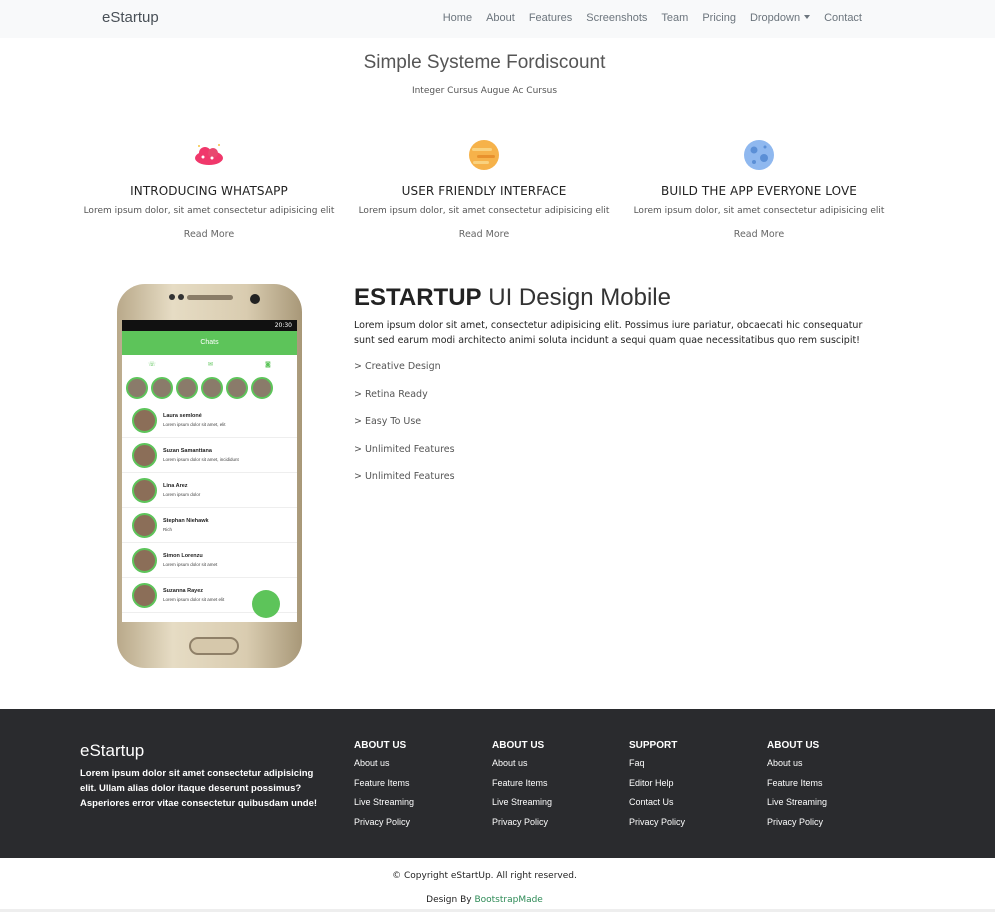 Image resolution: width=995 pixels, height=912 pixels. What do you see at coordinates (404, 403) in the screenshot?
I see `list-item: > Retina Ready` at bounding box center [404, 403].